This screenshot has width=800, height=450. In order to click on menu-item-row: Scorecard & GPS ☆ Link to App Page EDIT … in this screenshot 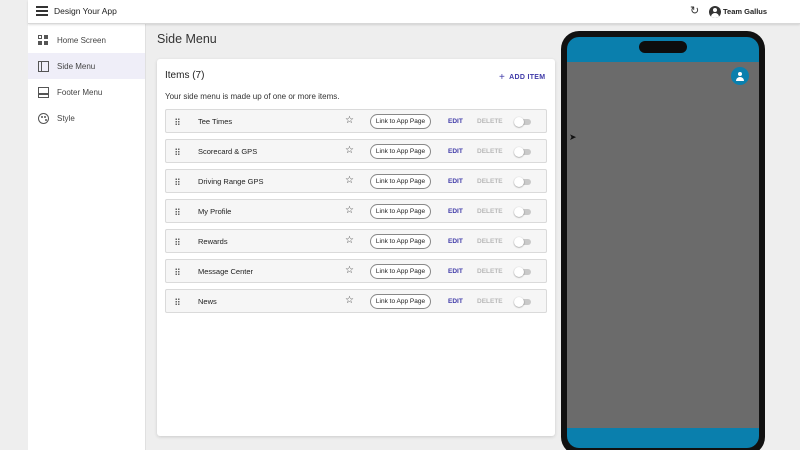, I will do `click(356, 151)`.